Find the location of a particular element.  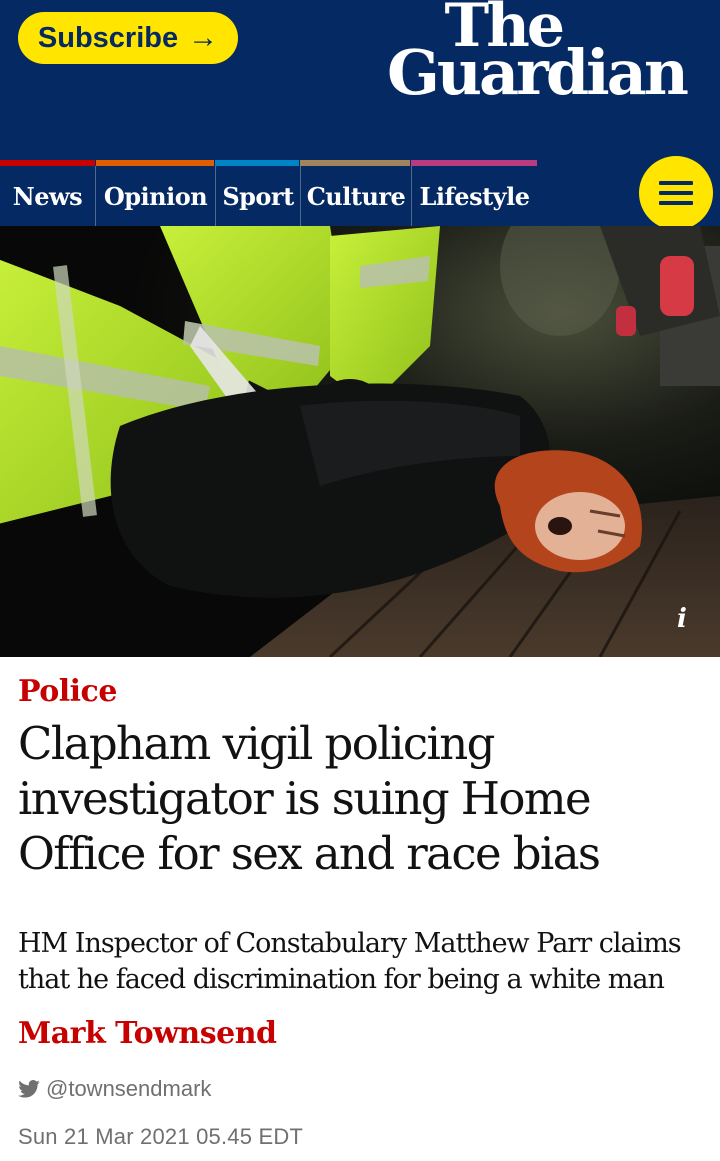

nav-item-lifestyle: Lifestyle is located at coordinates (474, 196).